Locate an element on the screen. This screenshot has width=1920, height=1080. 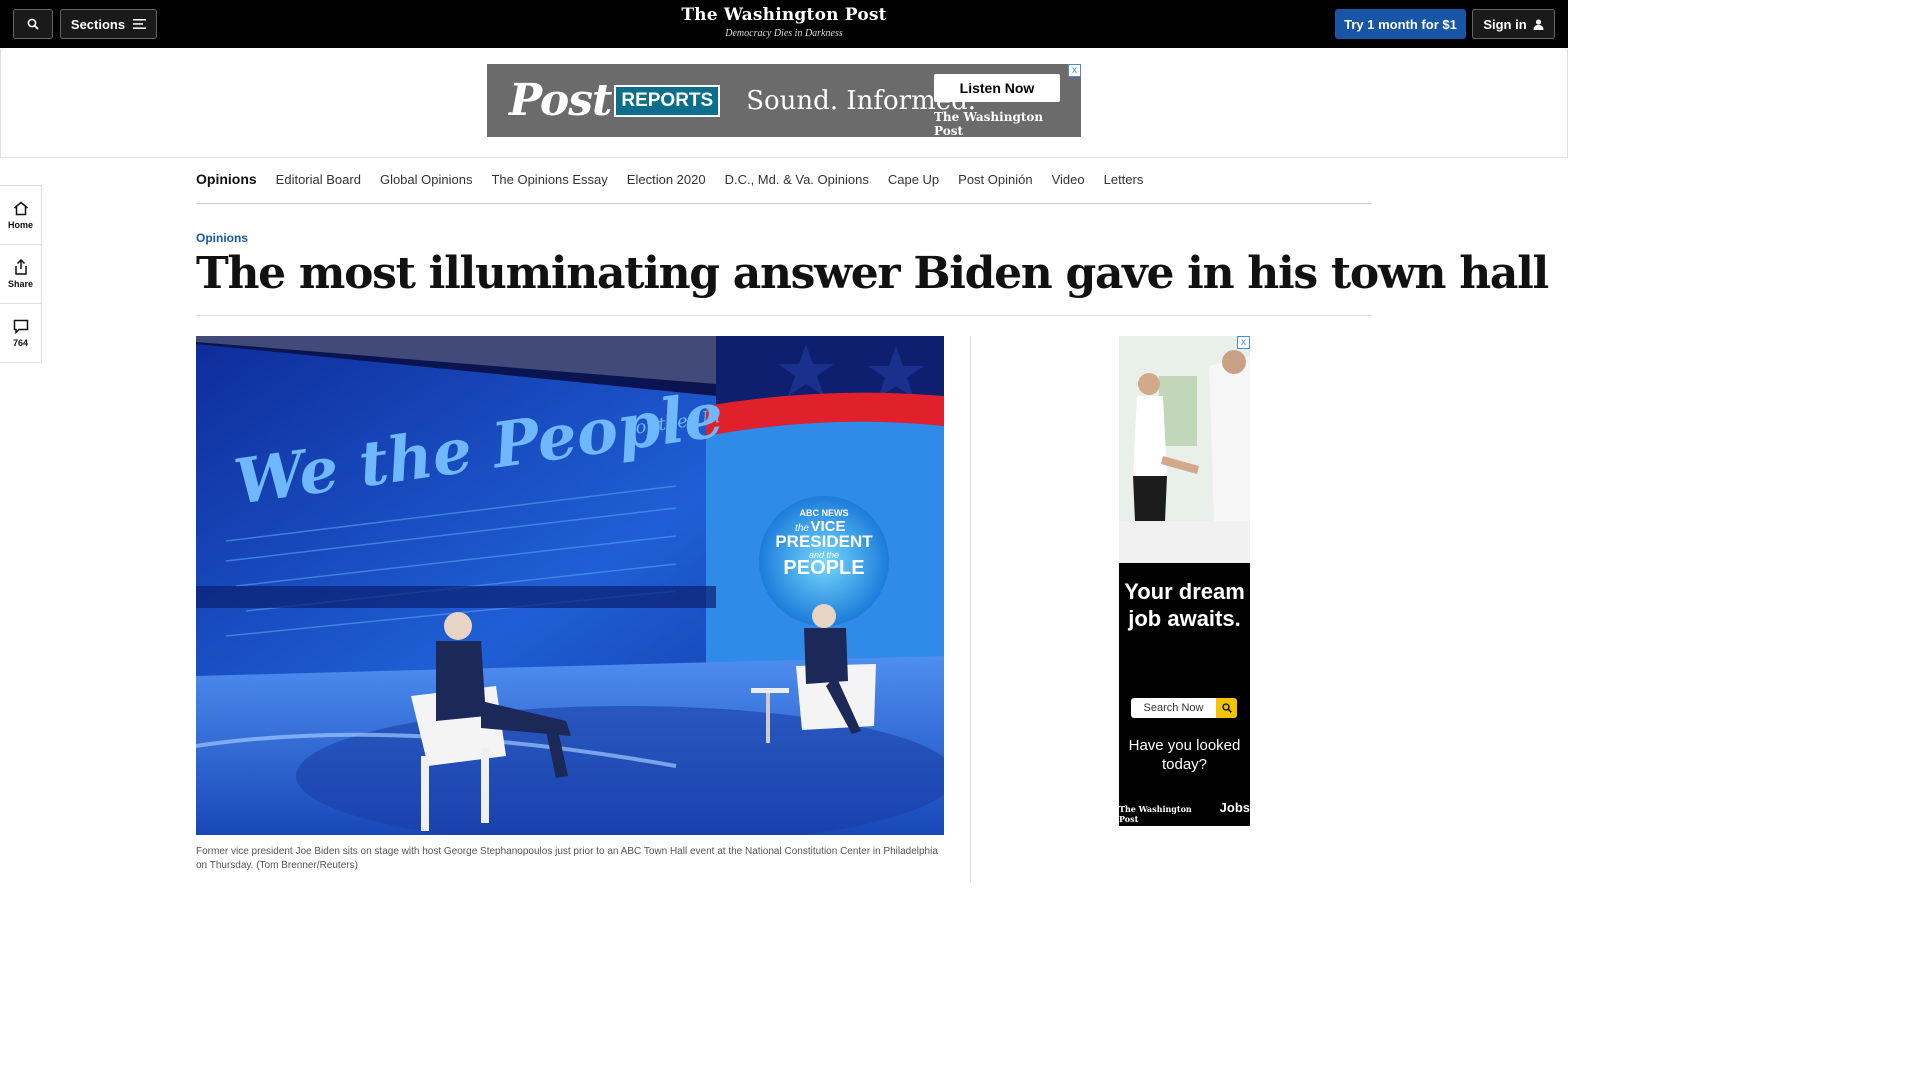
ad-product: Jobs is located at coordinates (1234, 807).